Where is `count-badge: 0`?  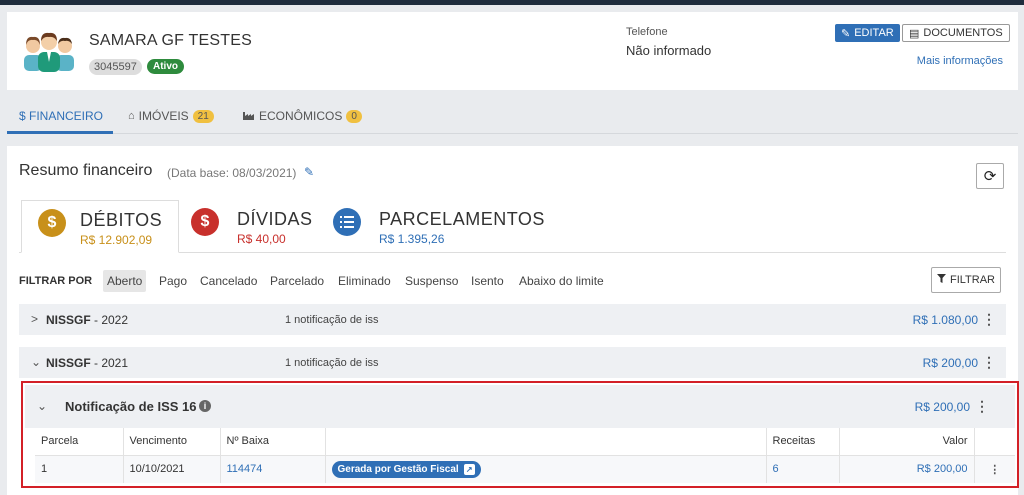
count-badge: 0 is located at coordinates (354, 116).